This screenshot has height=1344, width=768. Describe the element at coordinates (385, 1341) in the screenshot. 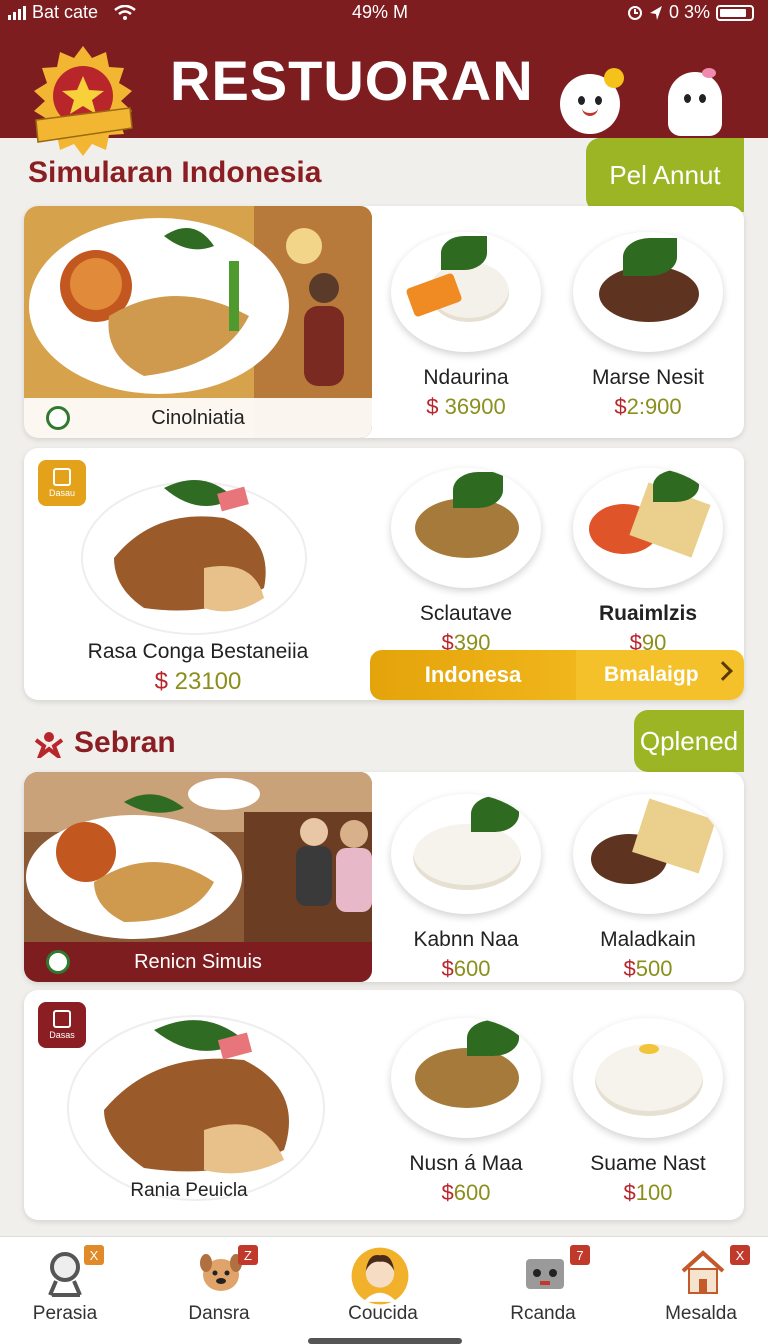

I see `home-indicator` at that location.